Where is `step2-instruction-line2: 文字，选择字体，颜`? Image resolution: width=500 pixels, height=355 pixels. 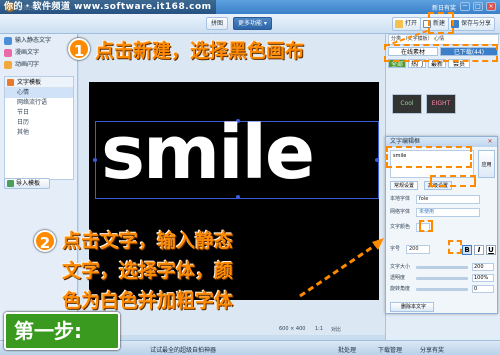
step2-instruction-line2: 文字，选择字体，颜 is located at coordinates (148, 271).